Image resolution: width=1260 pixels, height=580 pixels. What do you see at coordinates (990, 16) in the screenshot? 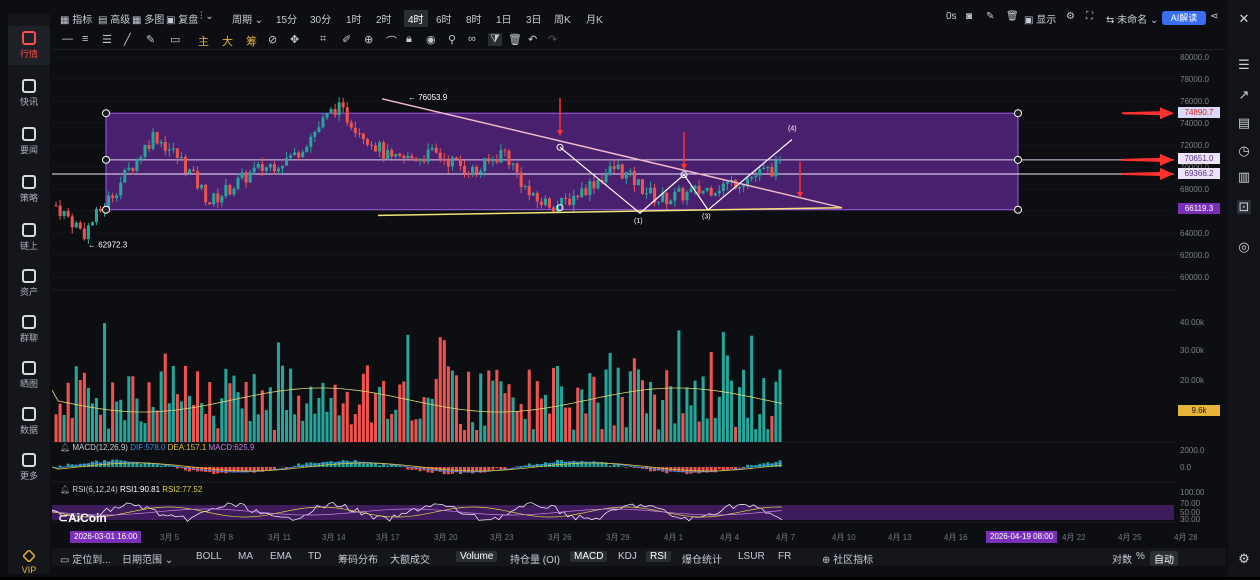
I see `edit-icon: ✎` at bounding box center [990, 16].